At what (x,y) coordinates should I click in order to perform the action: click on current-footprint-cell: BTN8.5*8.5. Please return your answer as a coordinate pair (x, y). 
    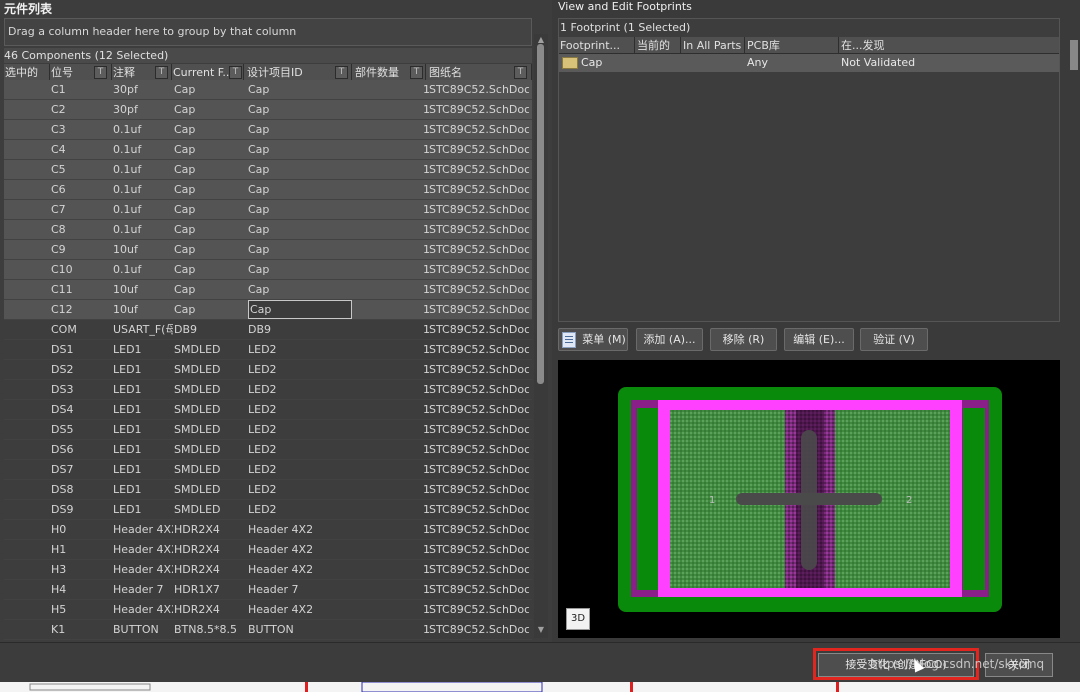
    Looking at the image, I should click on (209, 630).